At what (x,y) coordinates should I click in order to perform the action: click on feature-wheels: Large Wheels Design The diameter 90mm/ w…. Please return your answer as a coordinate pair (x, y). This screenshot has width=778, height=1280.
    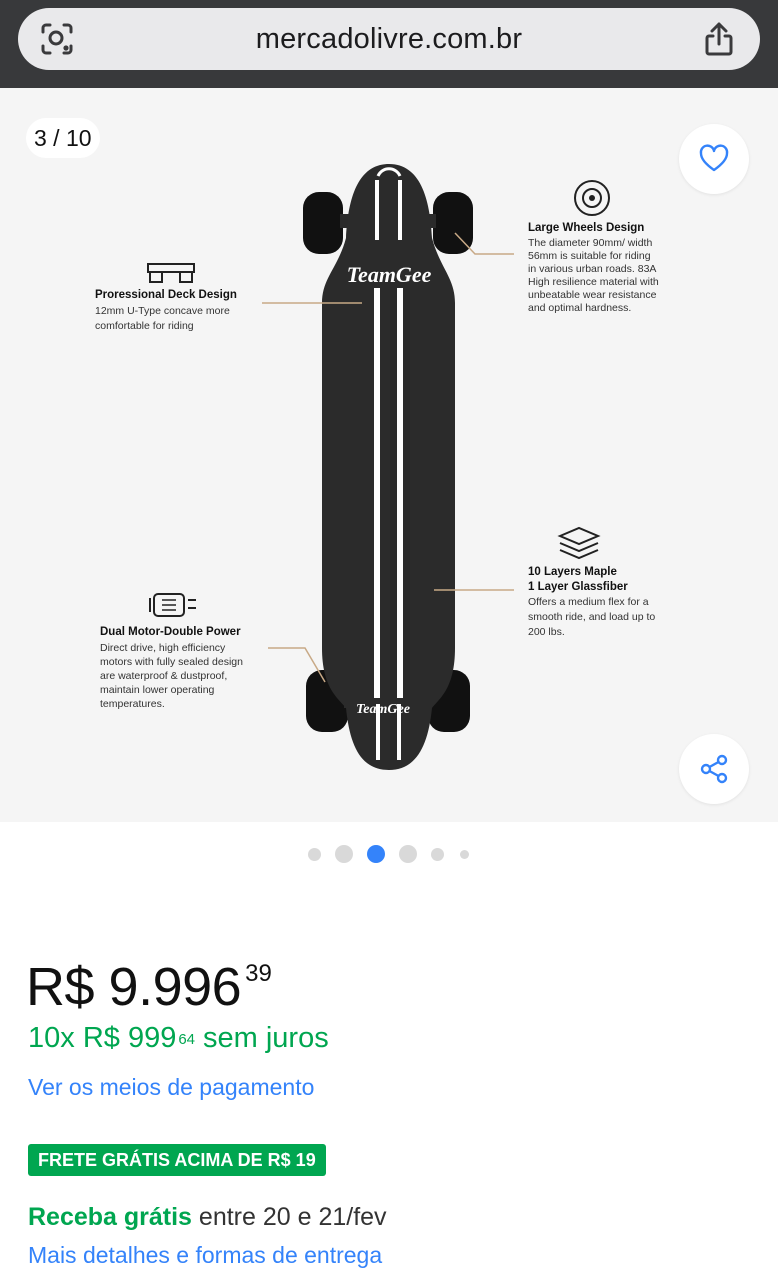
    Looking at the image, I should click on (593, 247).